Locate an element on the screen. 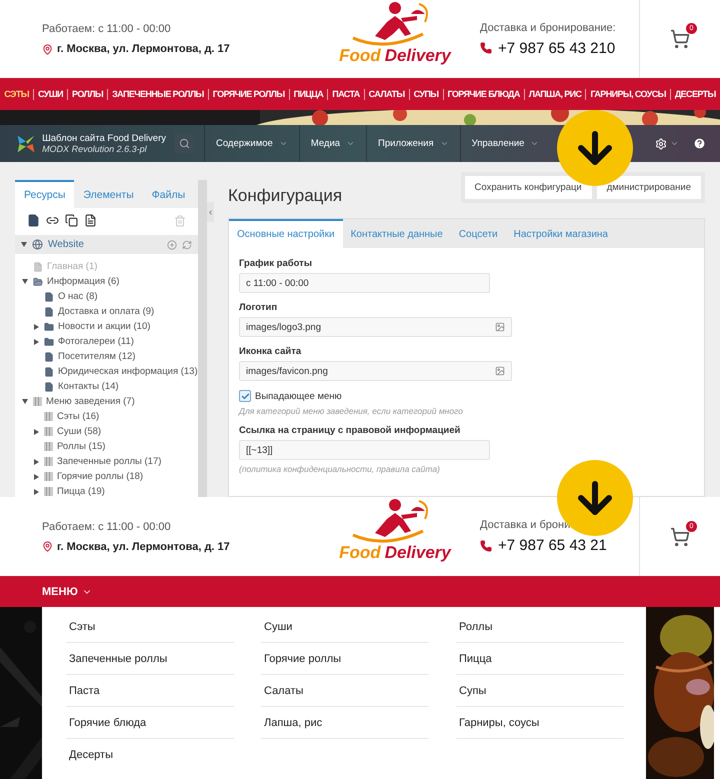  tree-item: О нас (8) is located at coordinates (78, 296).